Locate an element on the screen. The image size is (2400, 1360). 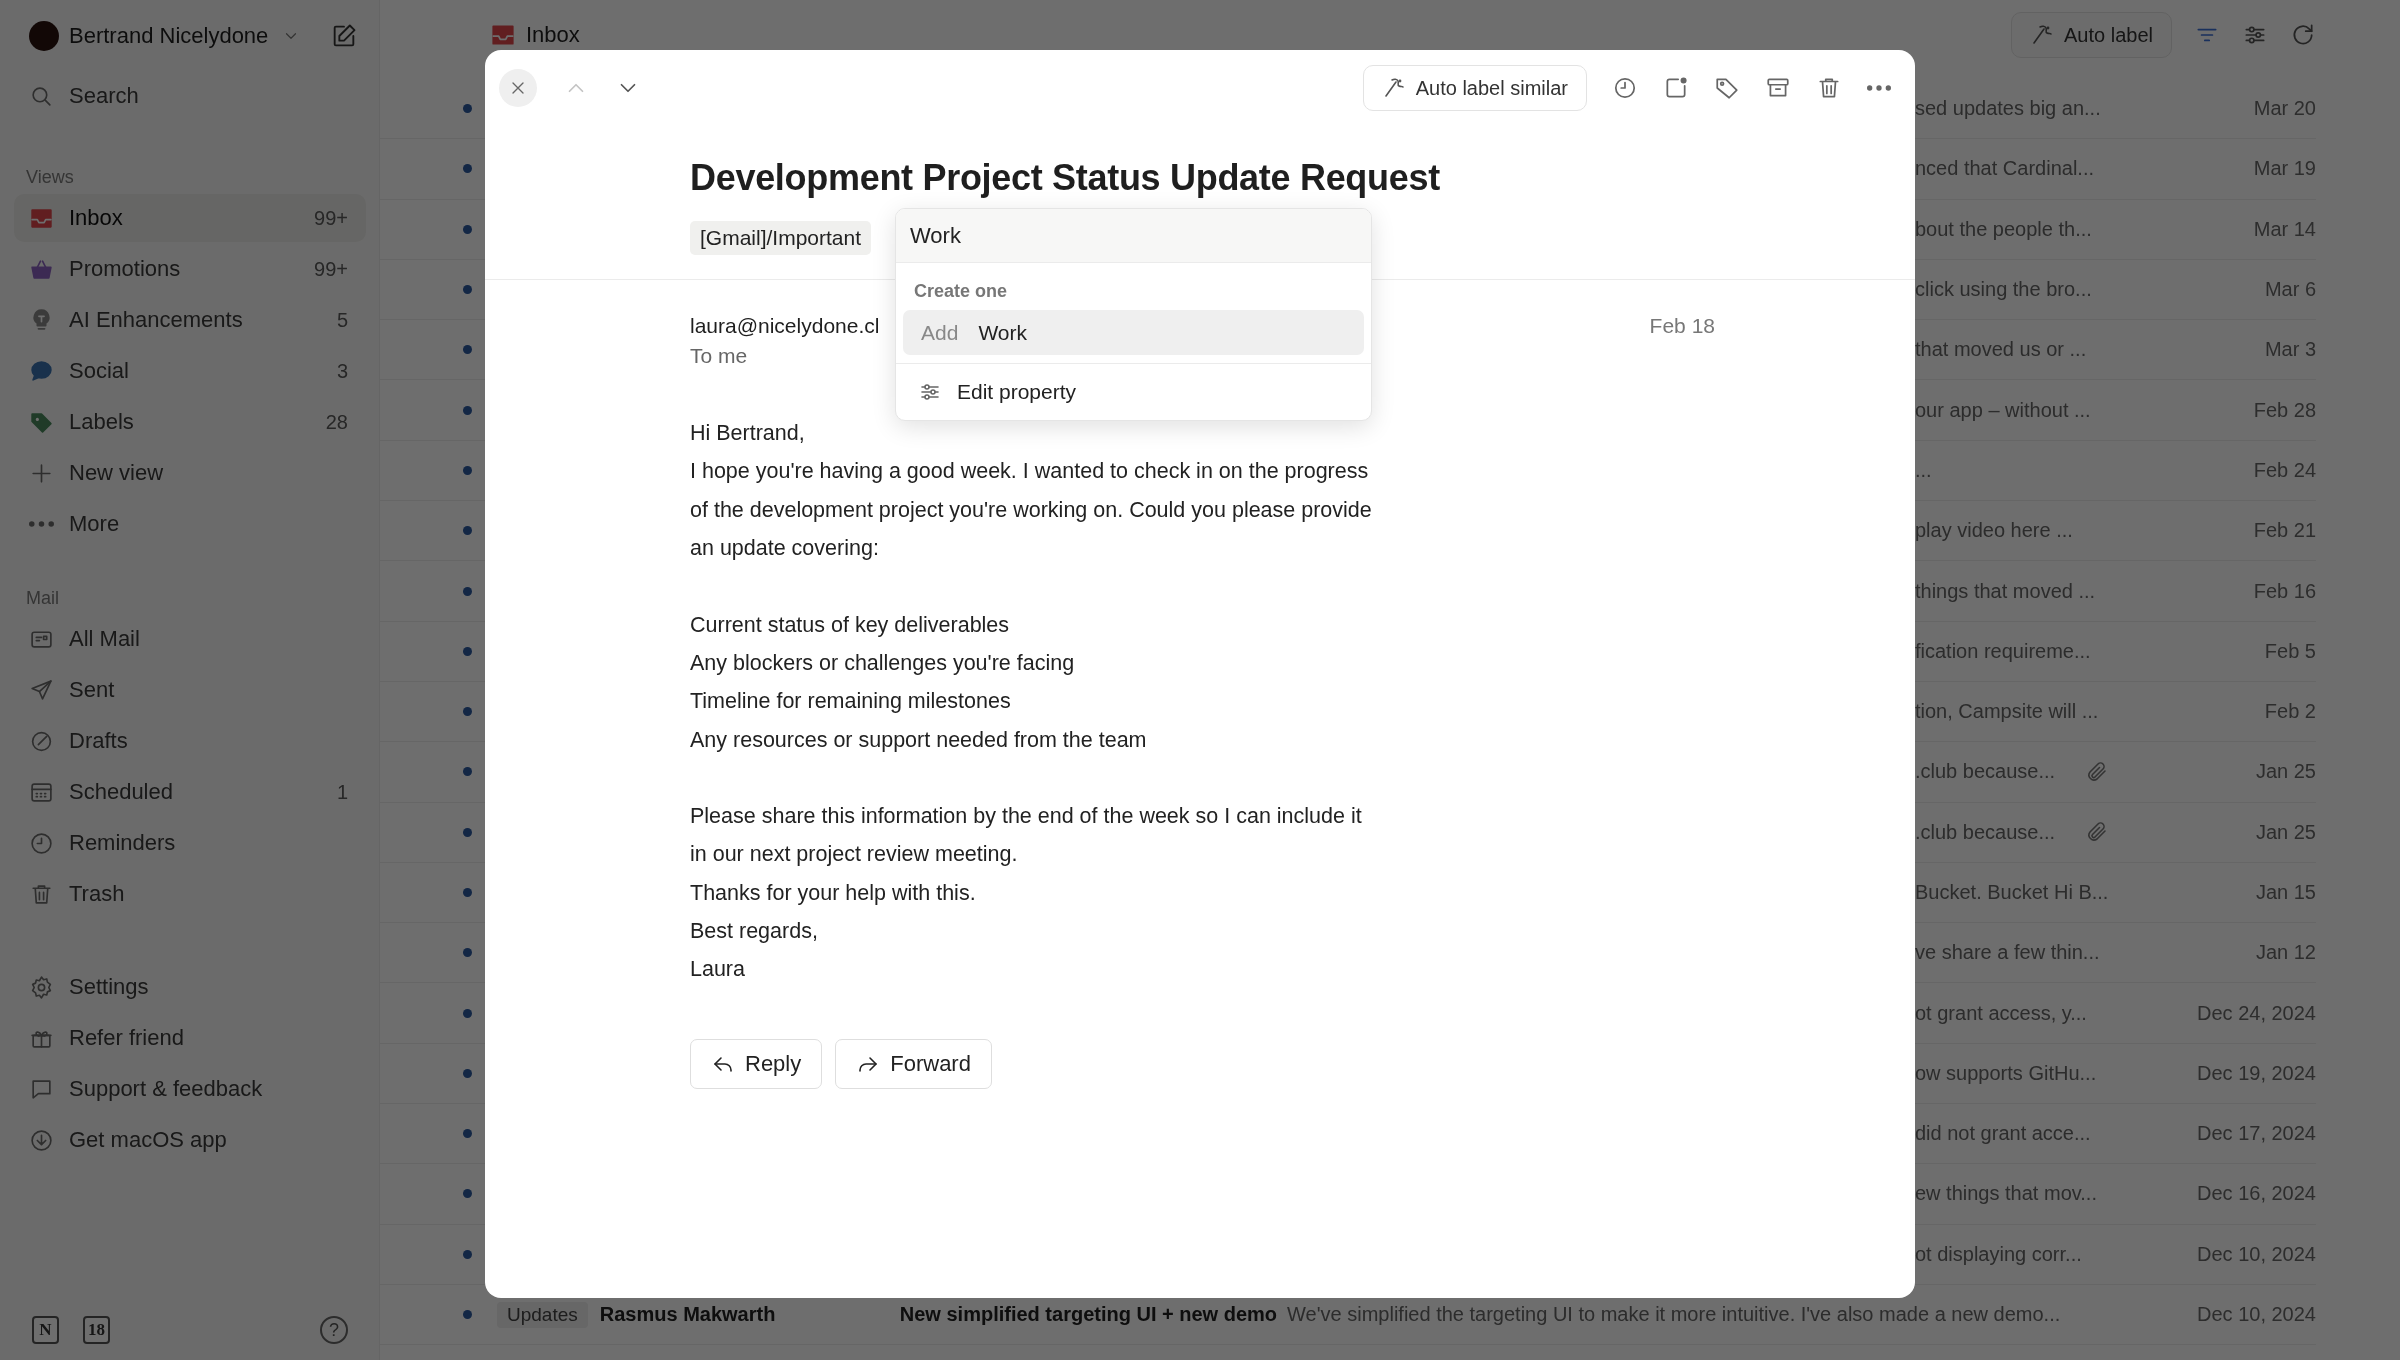
sidebar-item: Support & feedback is located at coordinates (190, 1089).